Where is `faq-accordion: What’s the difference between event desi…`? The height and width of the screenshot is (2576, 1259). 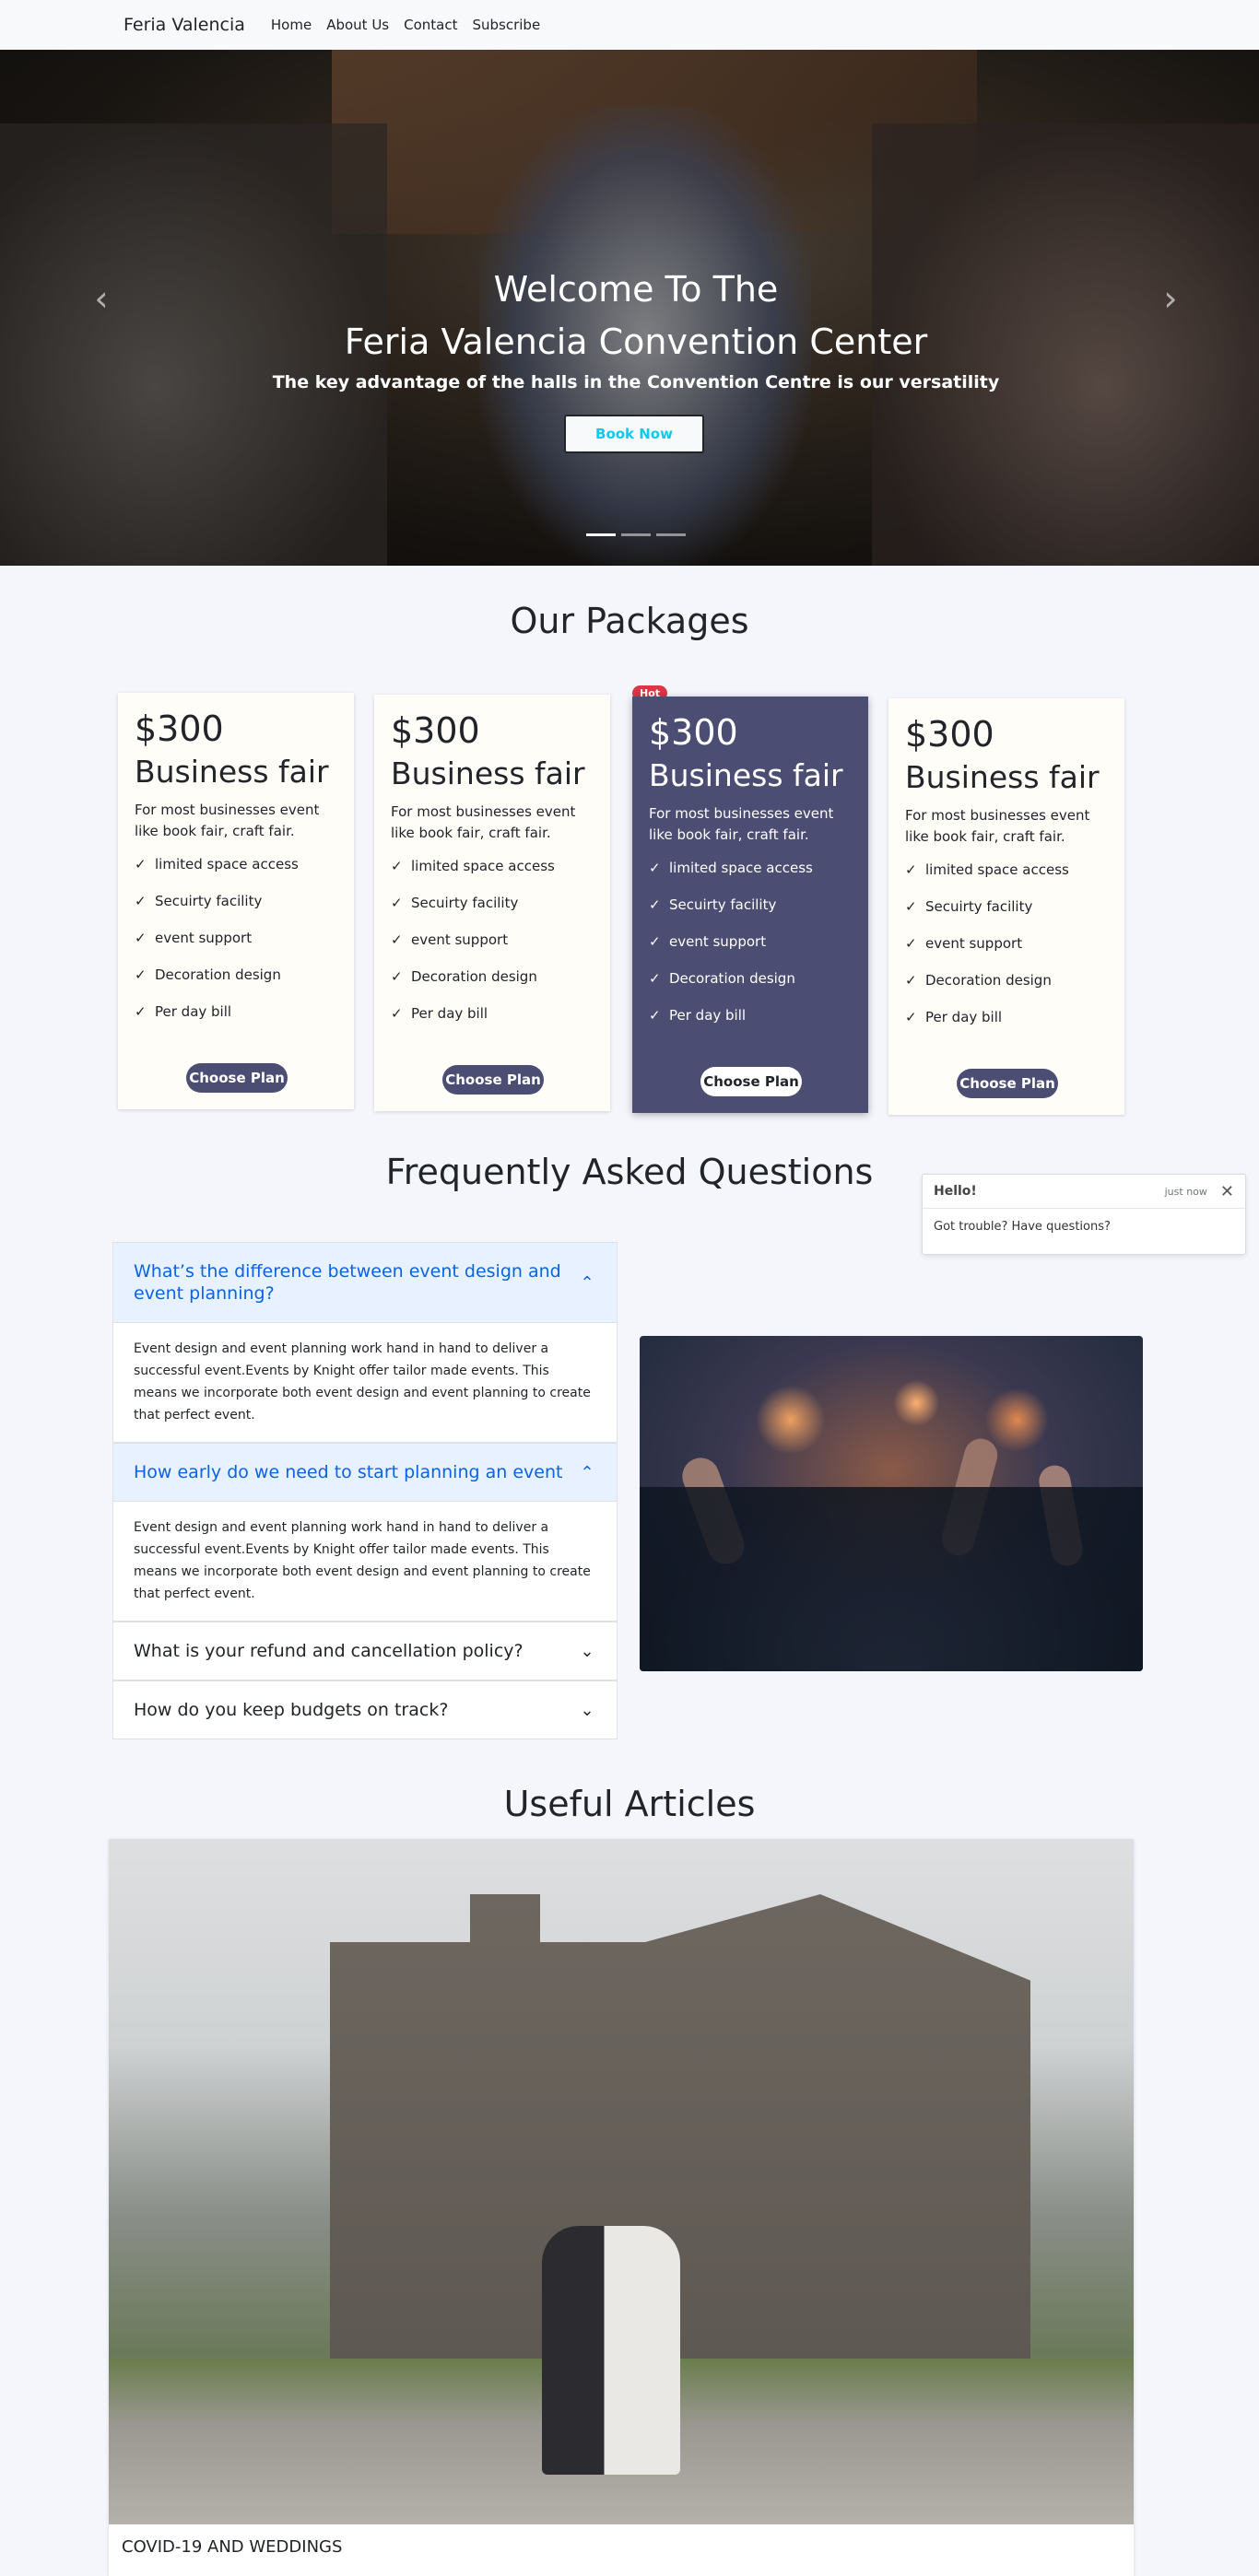
faq-accordion: What’s the difference between event desi… is located at coordinates (365, 1490).